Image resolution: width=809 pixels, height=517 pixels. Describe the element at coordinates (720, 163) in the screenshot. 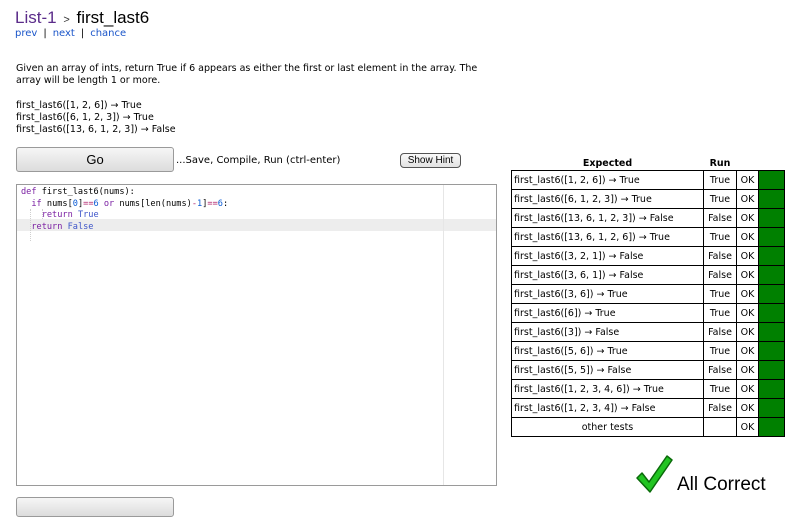

I see `run-header: Run` at that location.